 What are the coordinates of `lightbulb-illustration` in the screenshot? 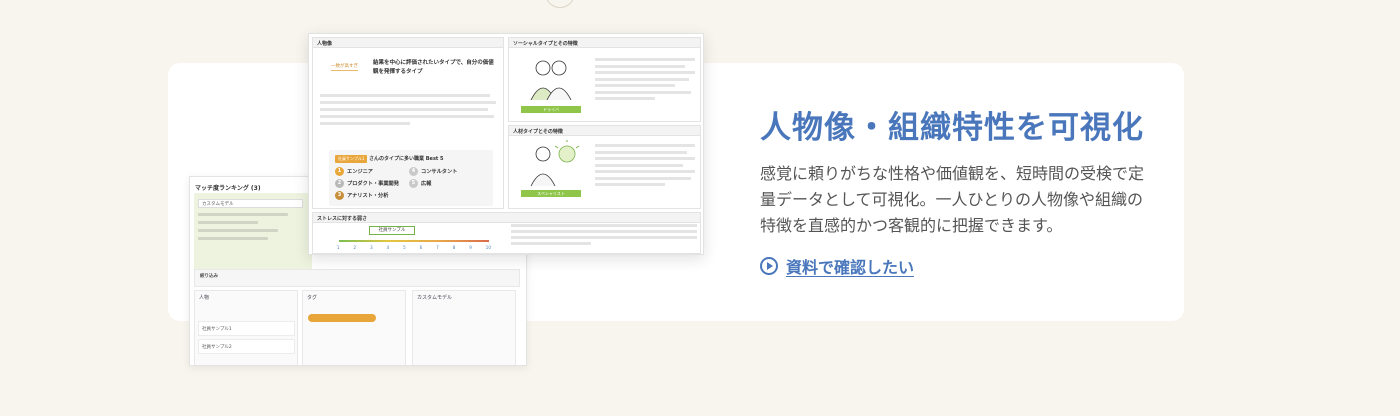 It's located at (555, 163).